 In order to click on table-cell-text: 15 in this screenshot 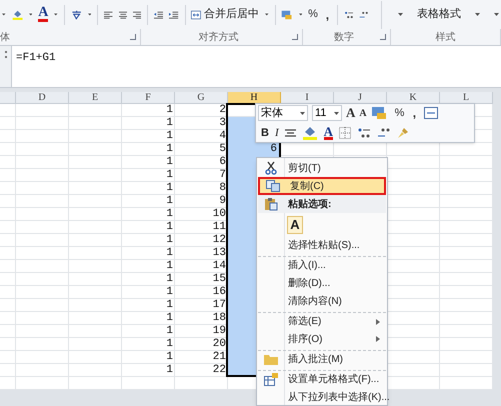, I will do `click(219, 279)`.